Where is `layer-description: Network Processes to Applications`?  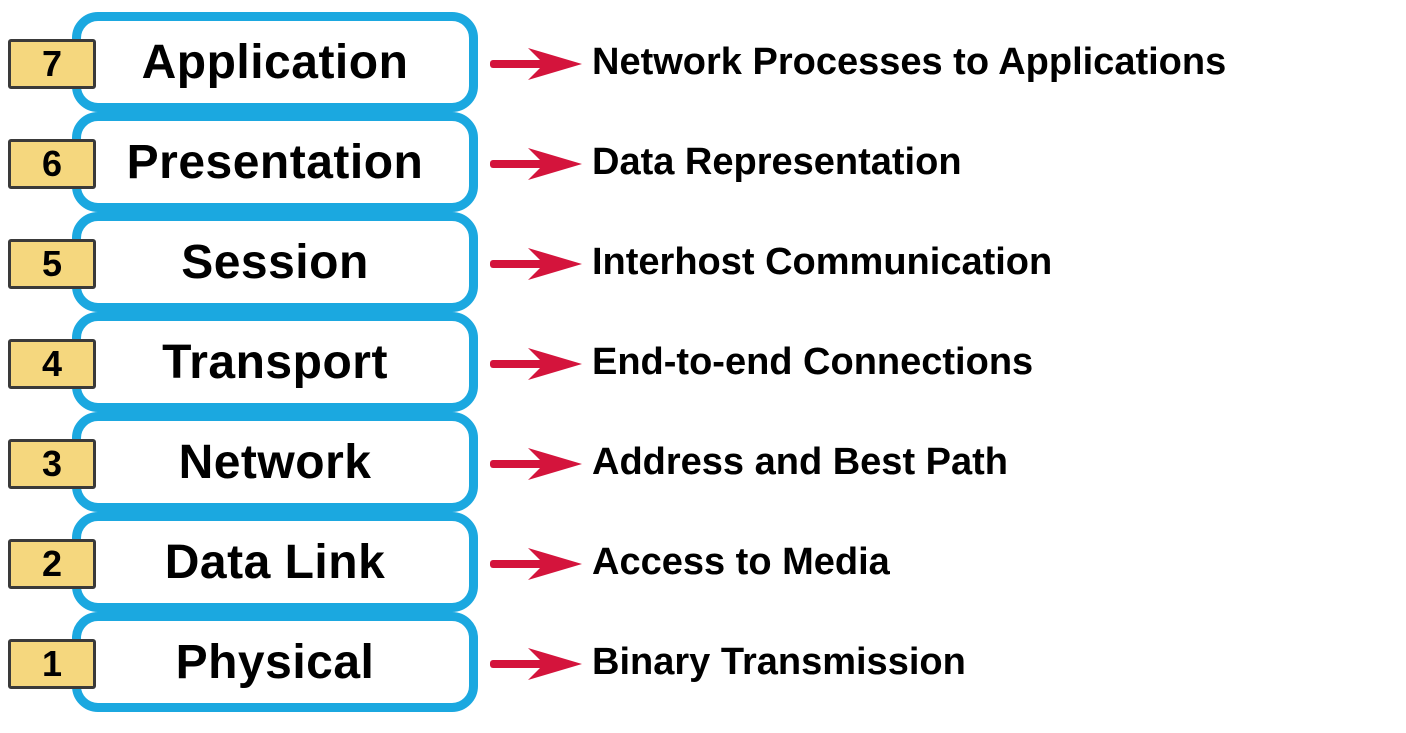
layer-description: Network Processes to Applications is located at coordinates (909, 62).